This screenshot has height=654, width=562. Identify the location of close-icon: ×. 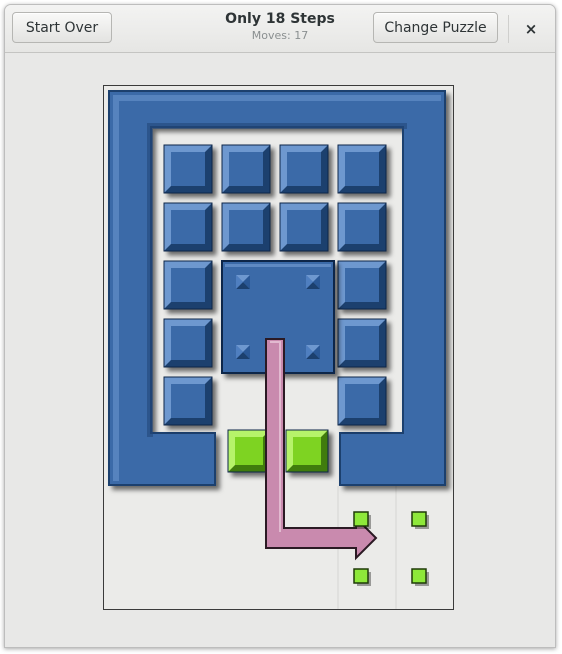
(531, 29).